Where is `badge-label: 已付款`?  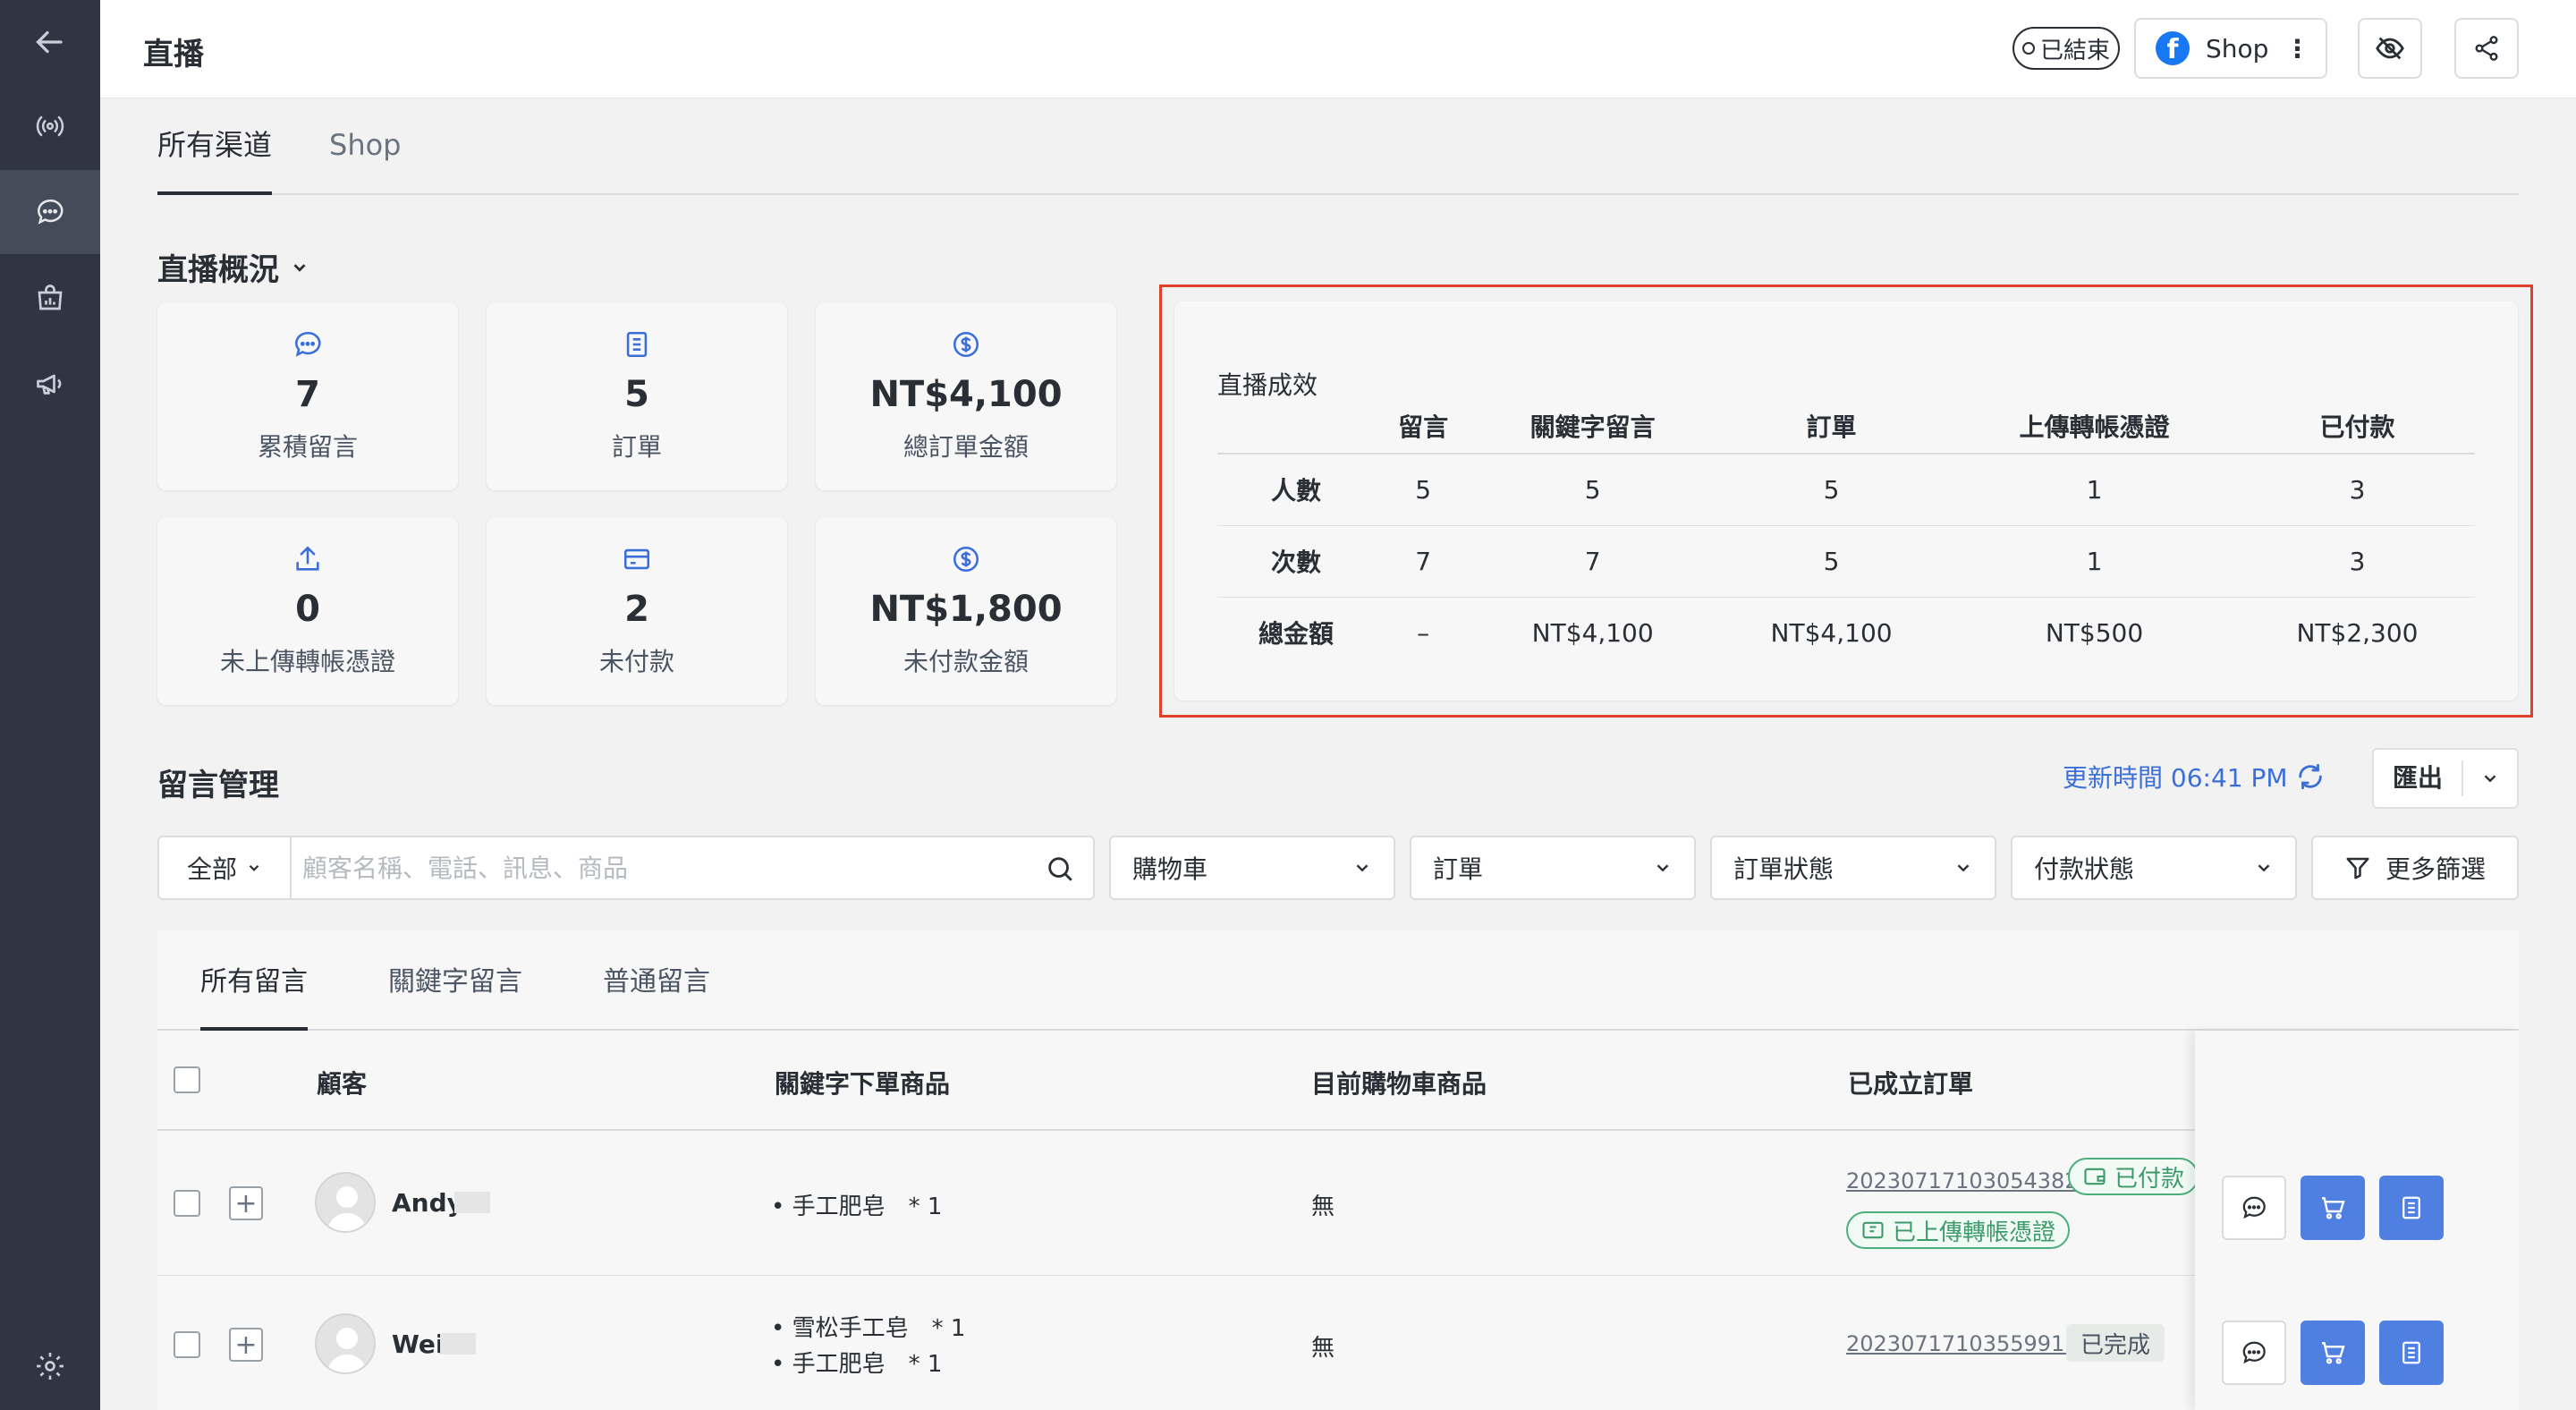 badge-label: 已付款 is located at coordinates (2149, 1179).